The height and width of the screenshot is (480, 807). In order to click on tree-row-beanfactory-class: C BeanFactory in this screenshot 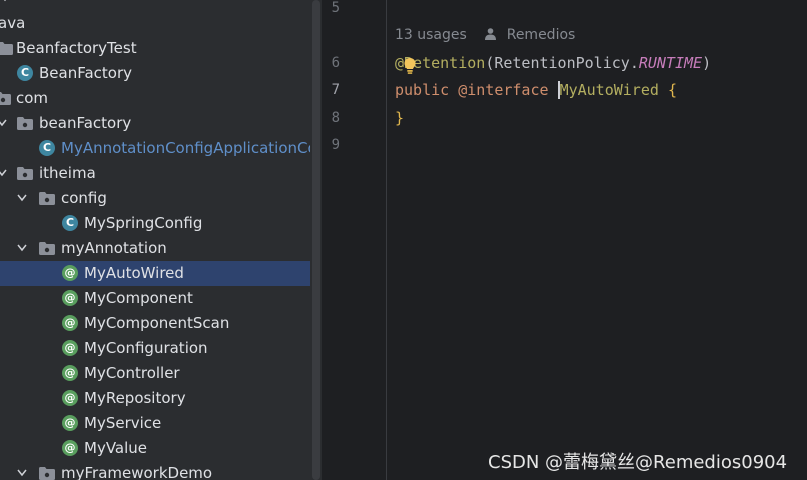, I will do `click(161, 73)`.